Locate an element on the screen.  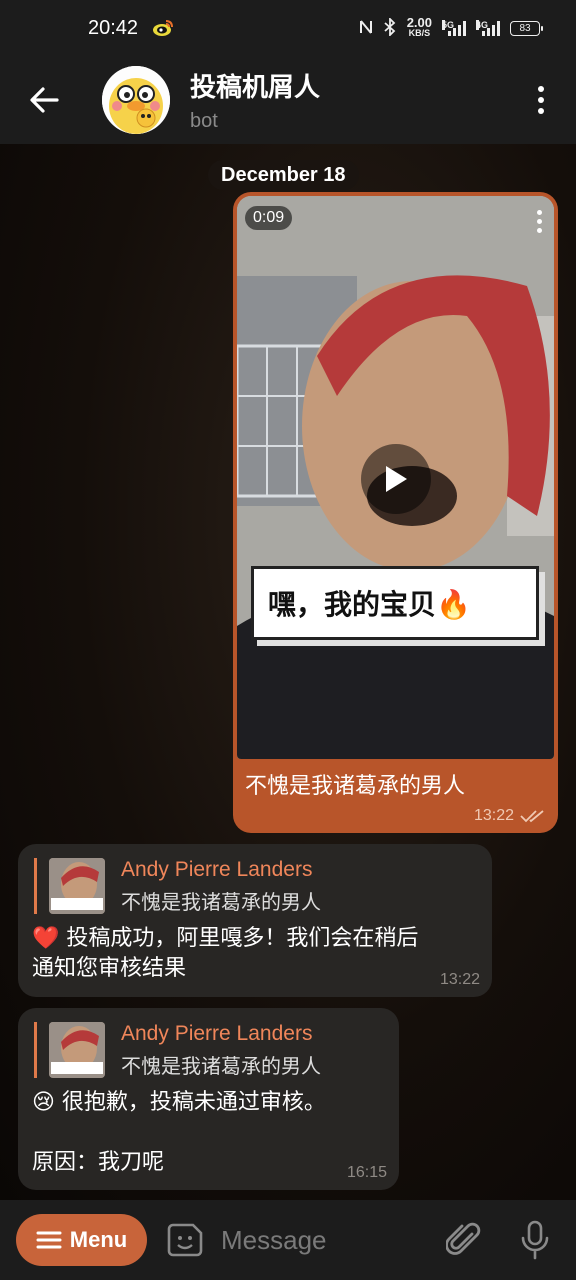
bot-menu-button: Menu is located at coordinates (81, 1240).